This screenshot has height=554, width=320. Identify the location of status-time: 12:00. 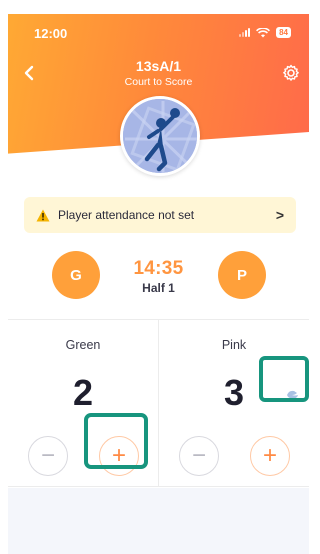
(51, 33).